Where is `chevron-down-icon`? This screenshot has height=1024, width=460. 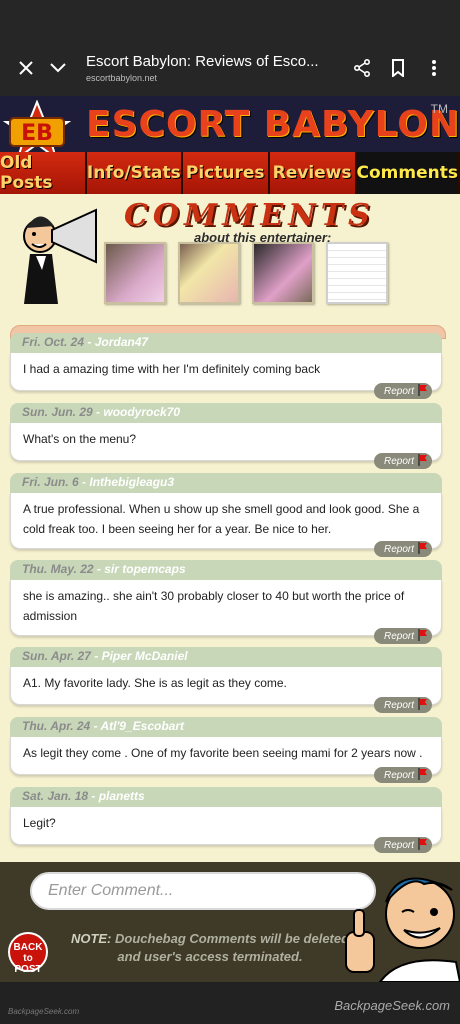 chevron-down-icon is located at coordinates (58, 68).